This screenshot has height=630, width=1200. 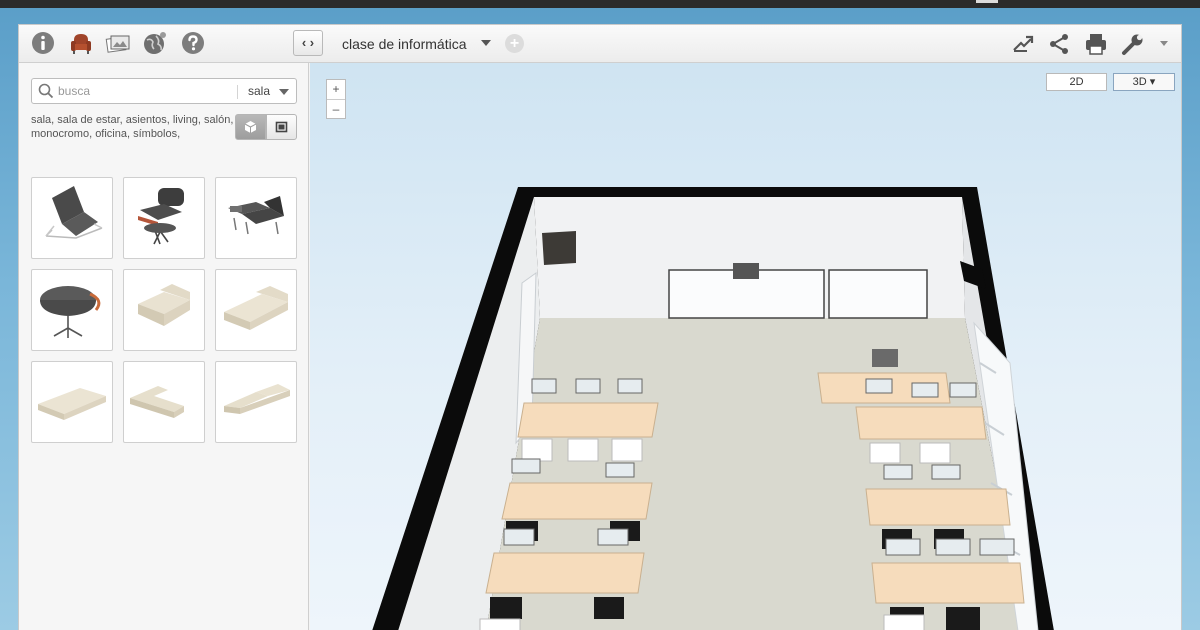 I want to click on catalog-item-ottoman, so click(x=72, y=310).